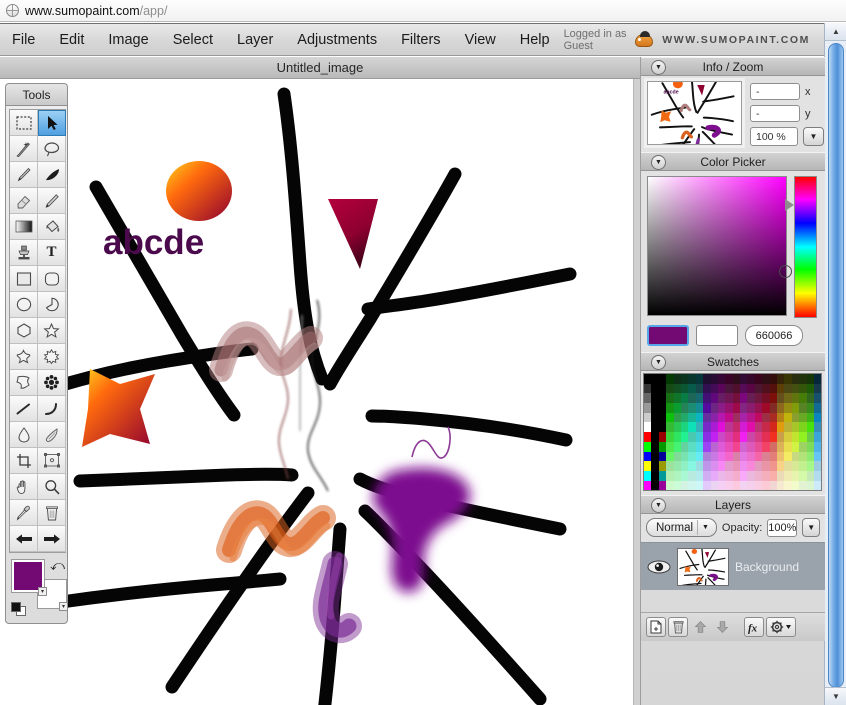 Image resolution: width=846 pixels, height=705 pixels. Describe the element at coordinates (24, 123) in the screenshot. I see `marquee-select-tool` at that location.